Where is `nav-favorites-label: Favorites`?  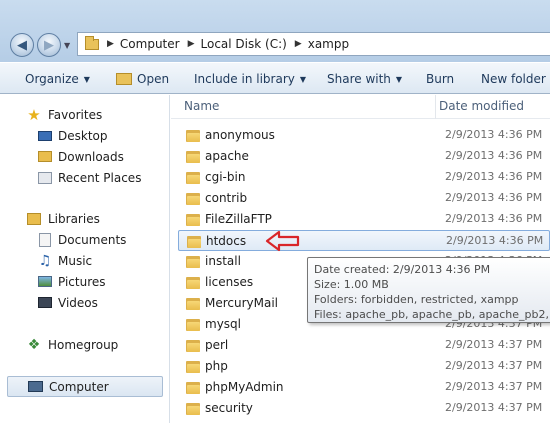 nav-favorites-label: Favorites is located at coordinates (75, 114).